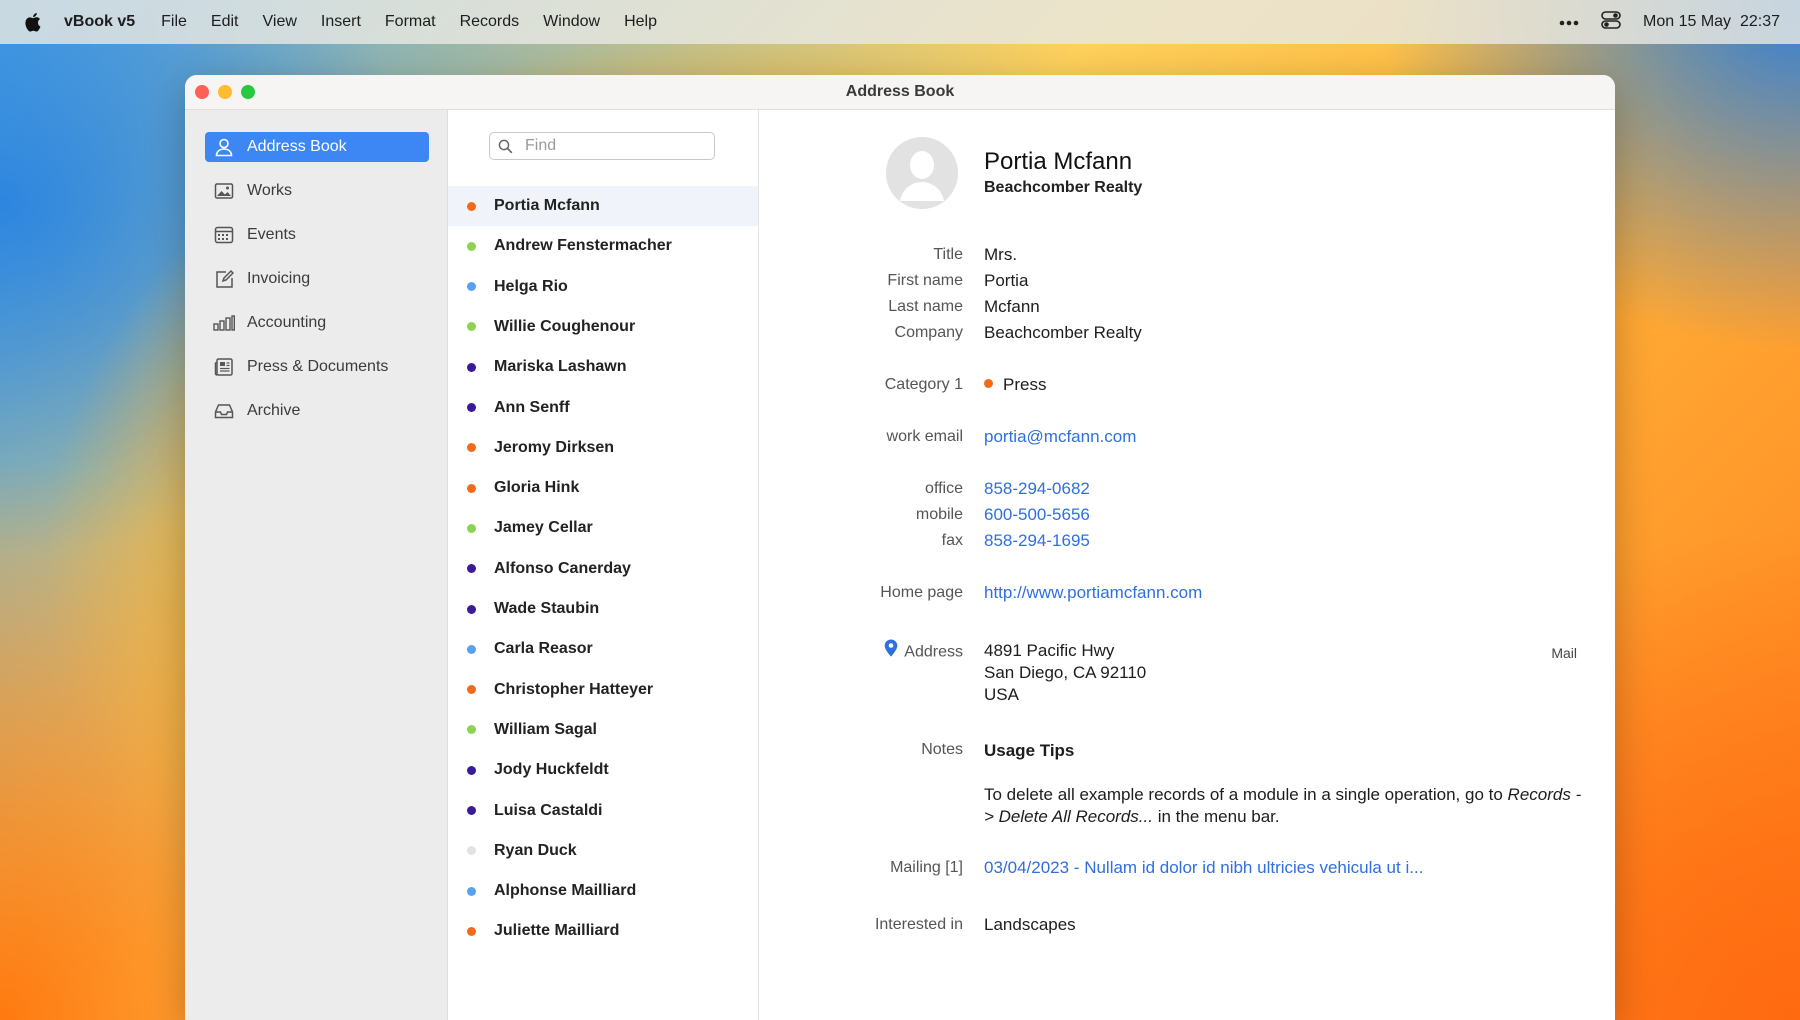 Image resolution: width=1800 pixels, height=1020 pixels. Describe the element at coordinates (603, 408) in the screenshot. I see `contact-row: Ann Senff` at that location.